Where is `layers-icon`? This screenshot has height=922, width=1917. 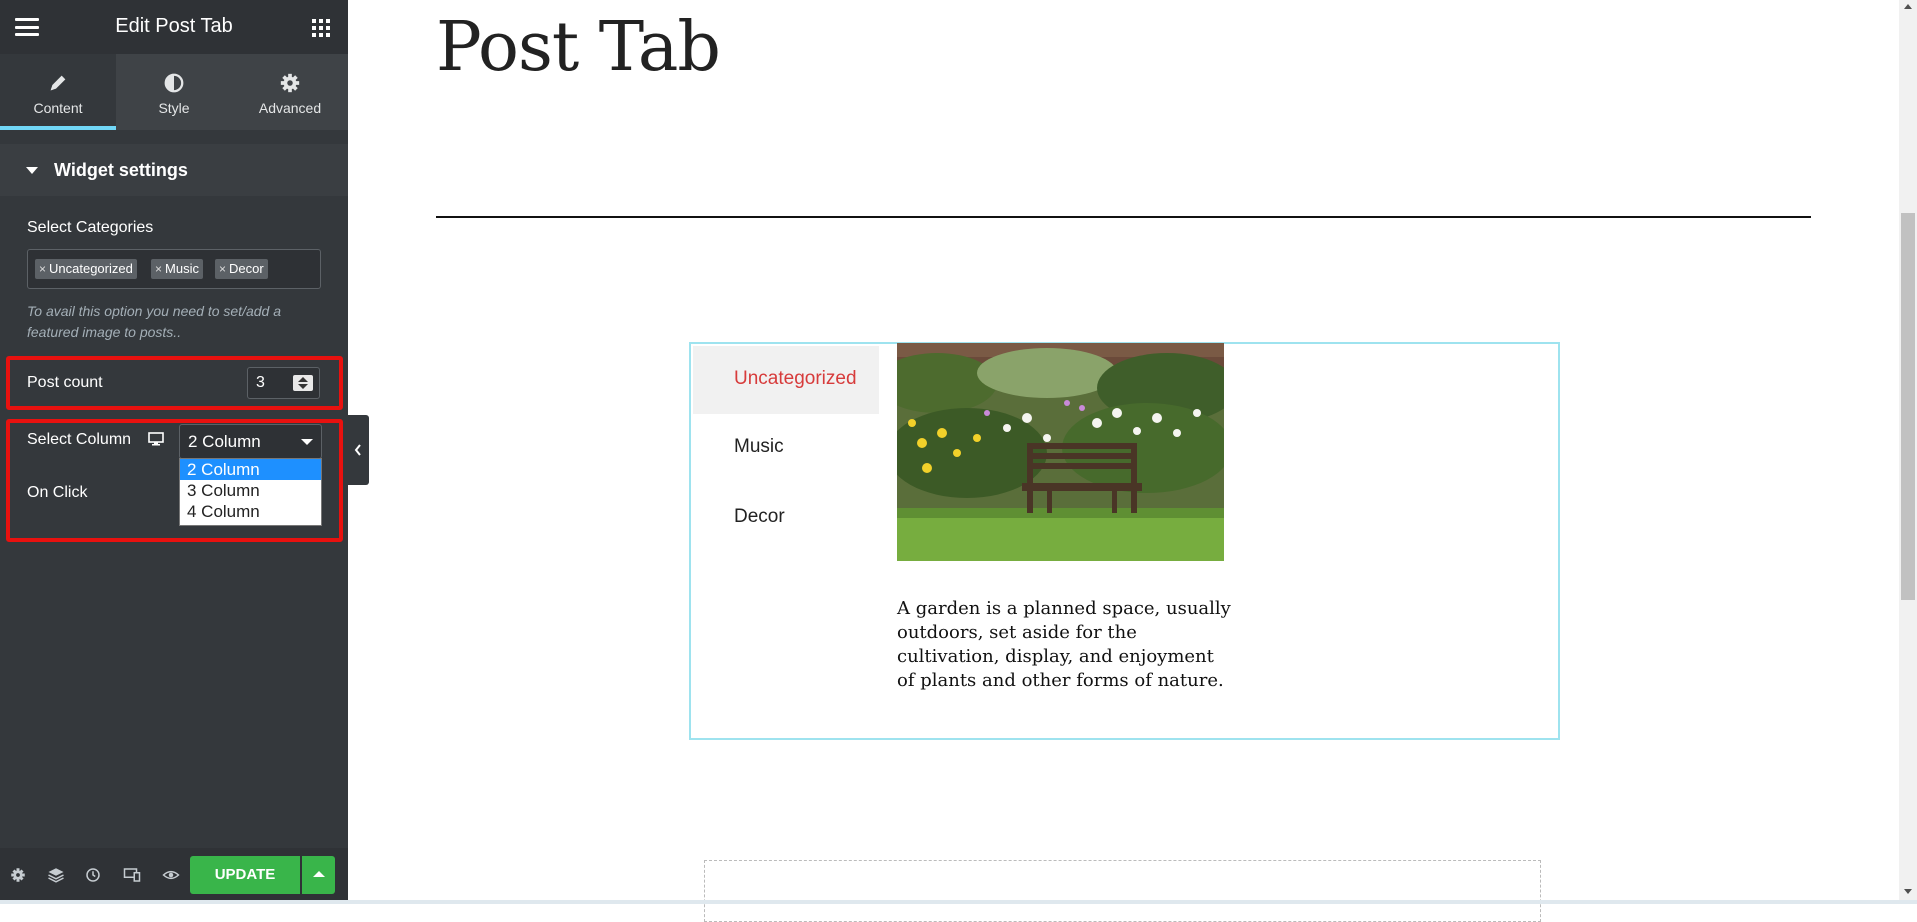 layers-icon is located at coordinates (56, 875).